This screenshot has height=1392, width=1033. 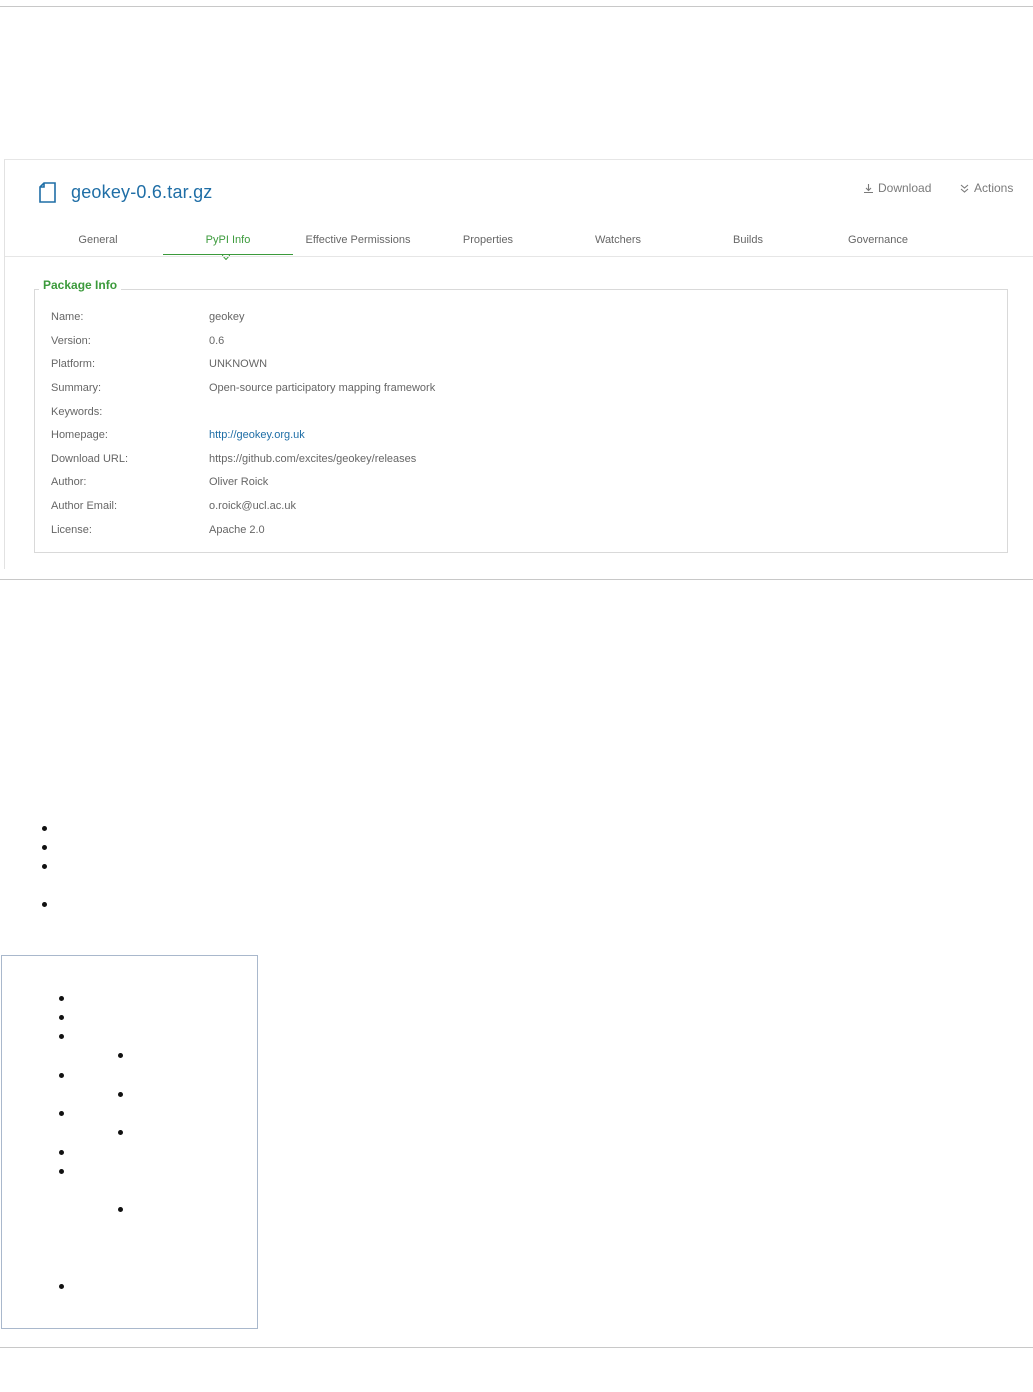 I want to click on info-label: Version:, so click(x=71, y=341).